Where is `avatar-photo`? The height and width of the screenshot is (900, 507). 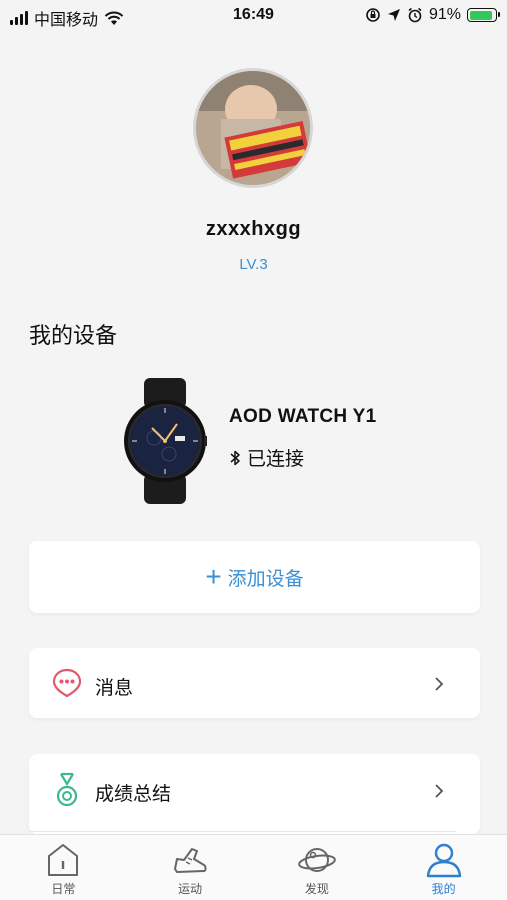 avatar-photo is located at coordinates (253, 128).